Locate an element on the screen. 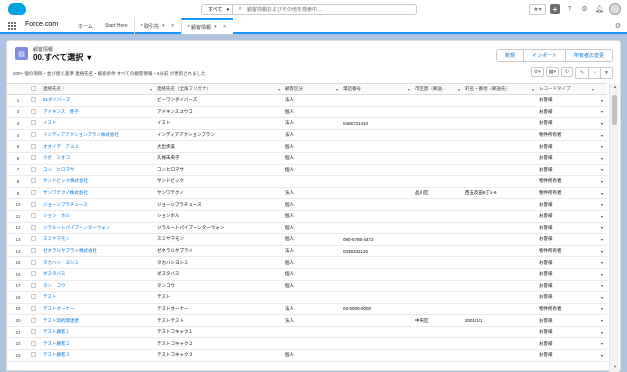  contact-name-link: ダスタバス is located at coordinates (98, 274).